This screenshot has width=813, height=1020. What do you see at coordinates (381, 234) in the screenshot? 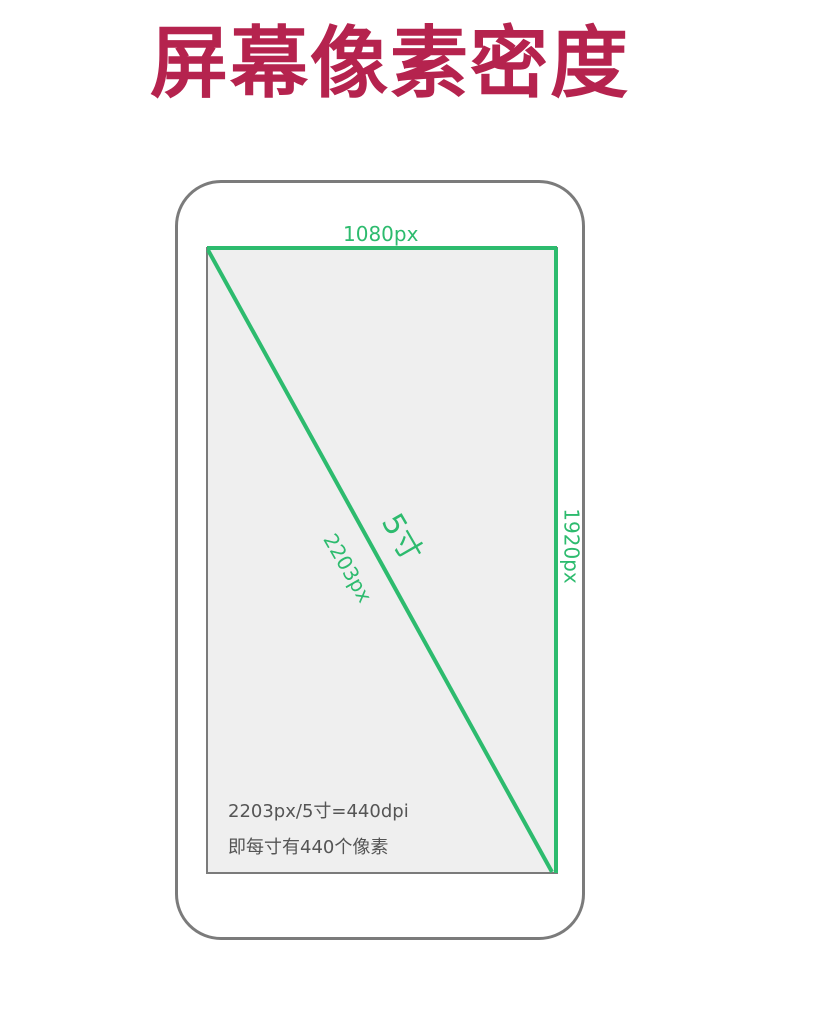
I see `width-label: 1080px` at bounding box center [381, 234].